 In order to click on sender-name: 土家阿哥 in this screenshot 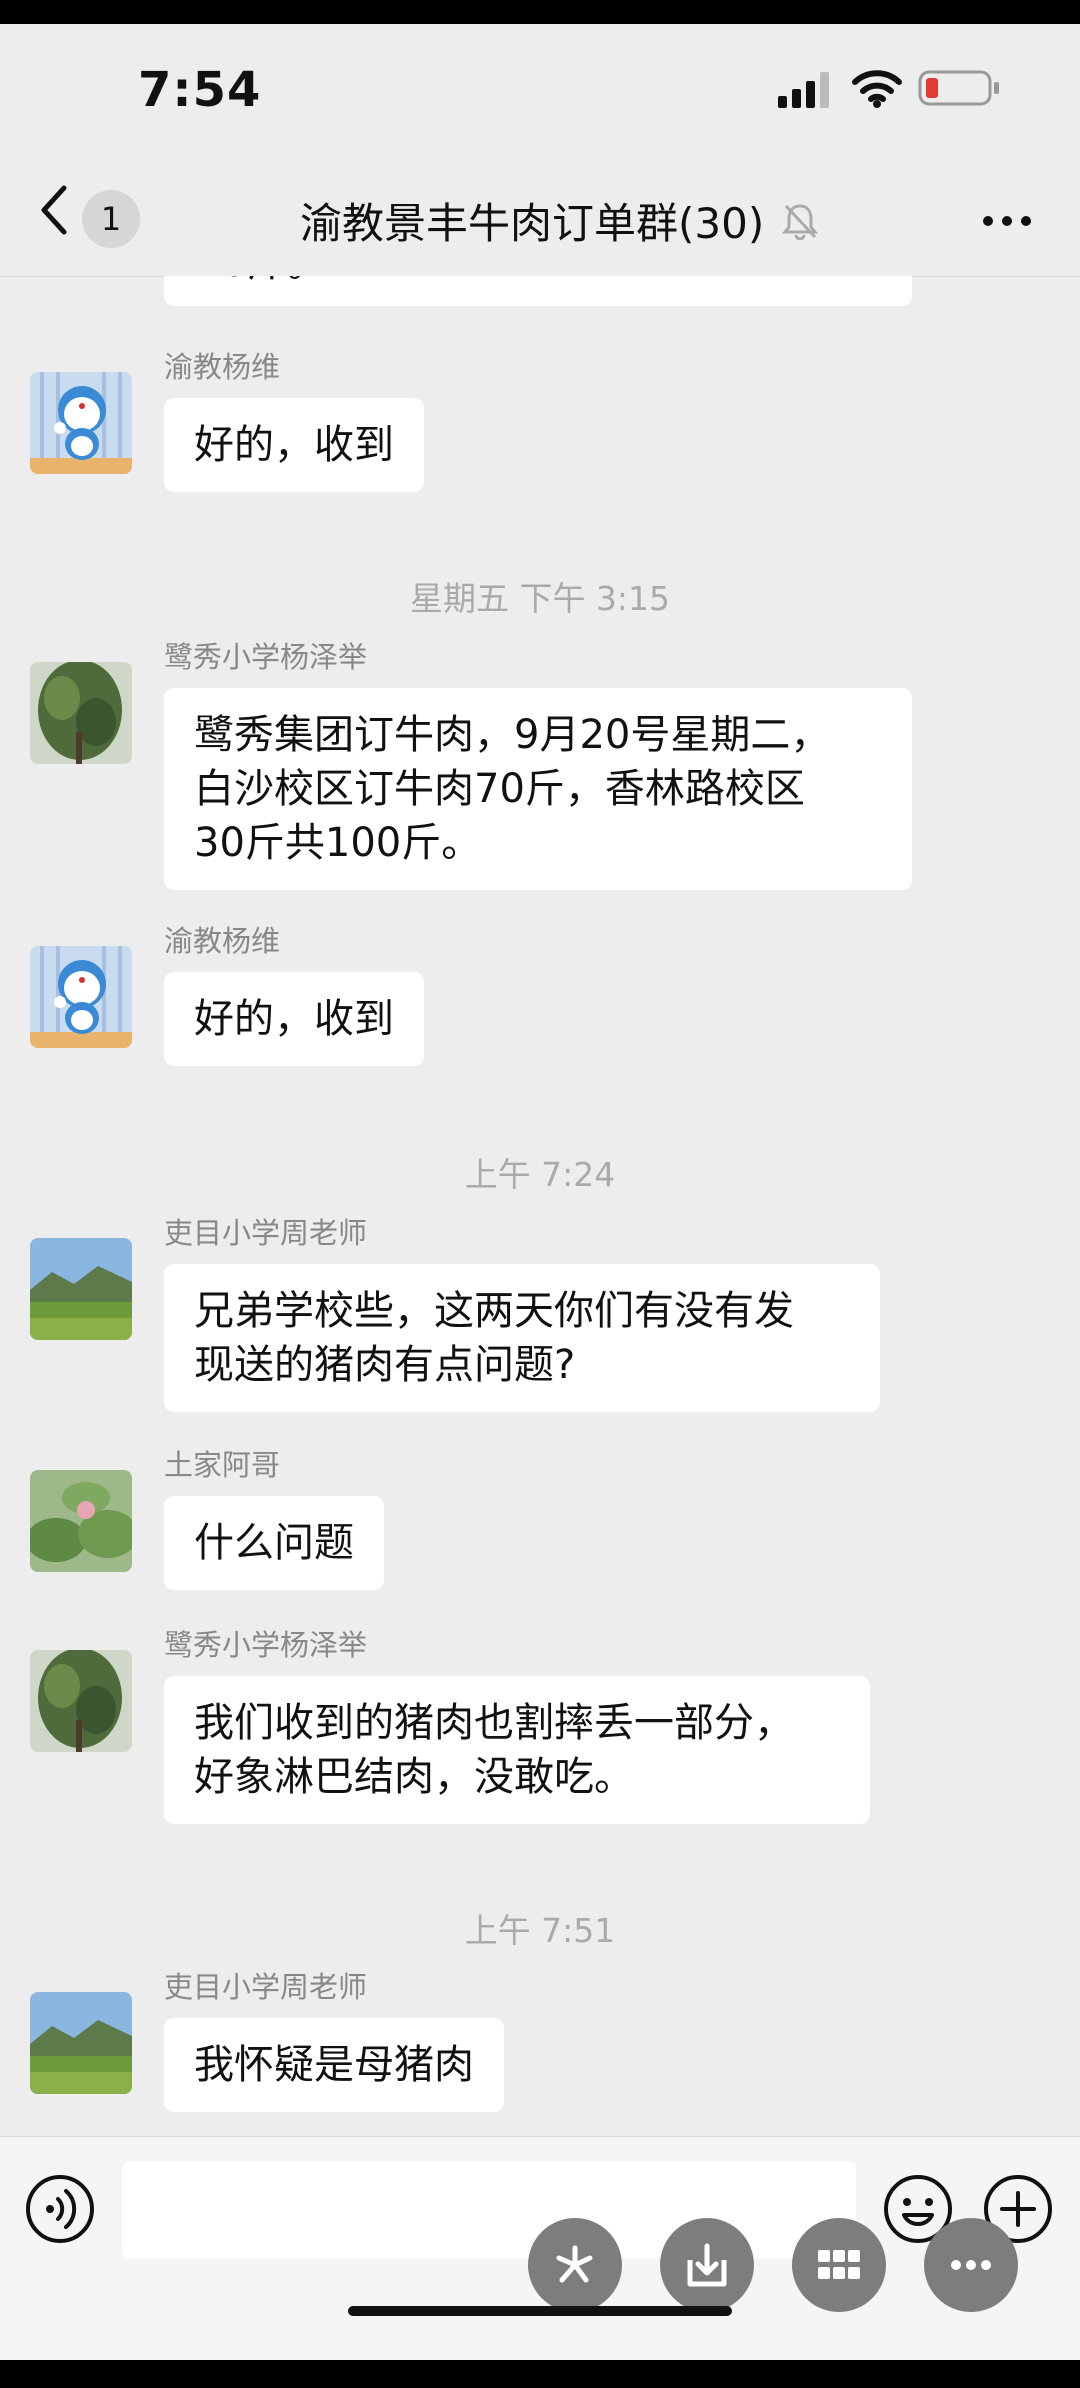, I will do `click(222, 1465)`.